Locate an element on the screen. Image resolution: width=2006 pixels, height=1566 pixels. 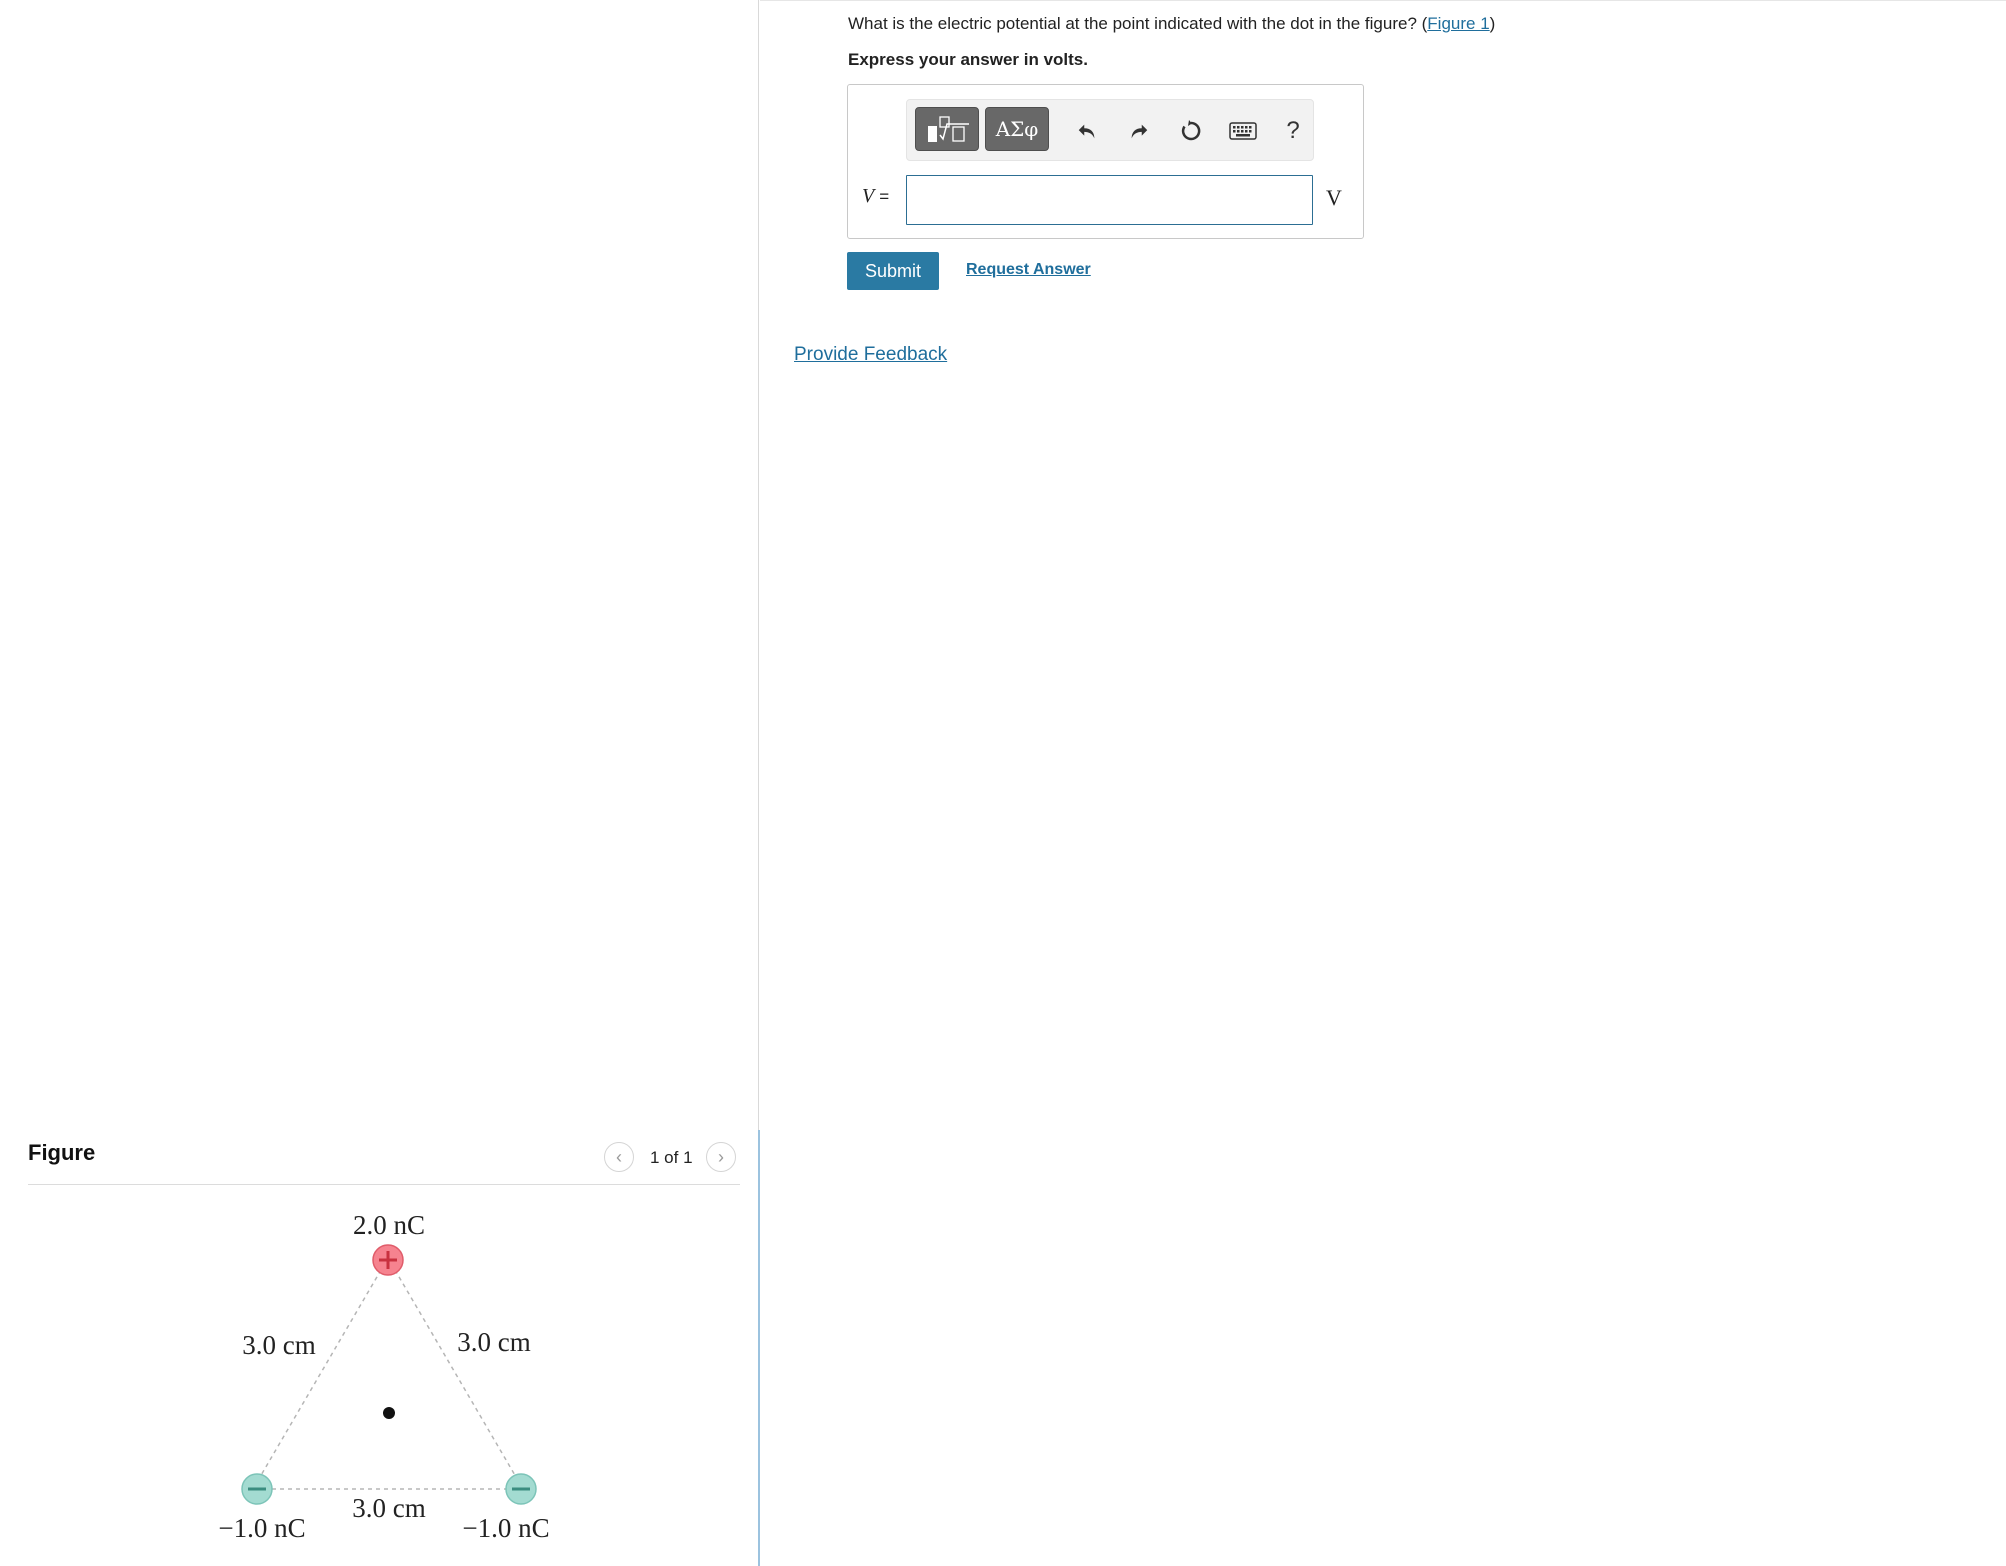
keyboard-icon is located at coordinates (1243, 131).